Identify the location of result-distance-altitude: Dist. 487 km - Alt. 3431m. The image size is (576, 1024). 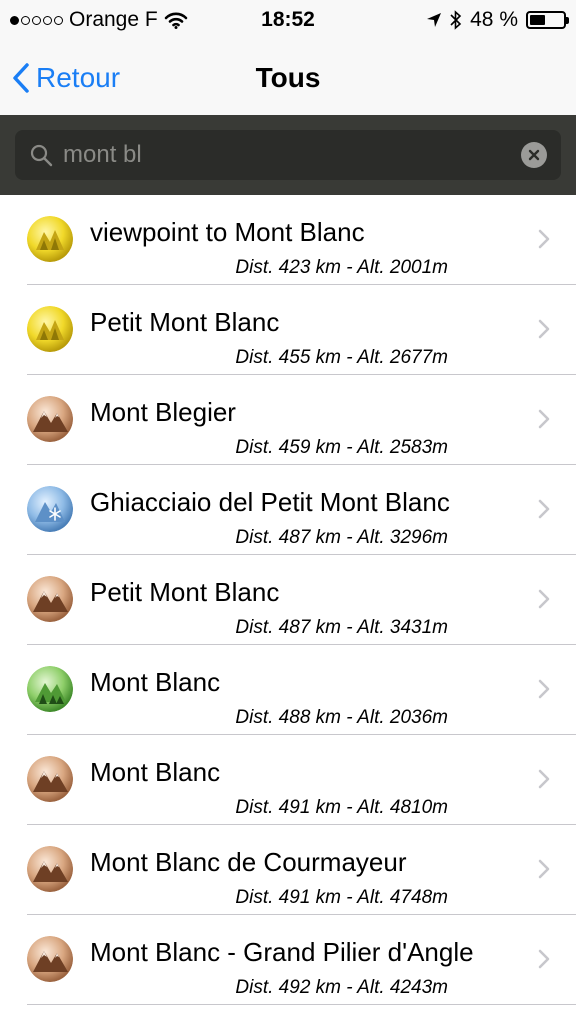
(341, 627).